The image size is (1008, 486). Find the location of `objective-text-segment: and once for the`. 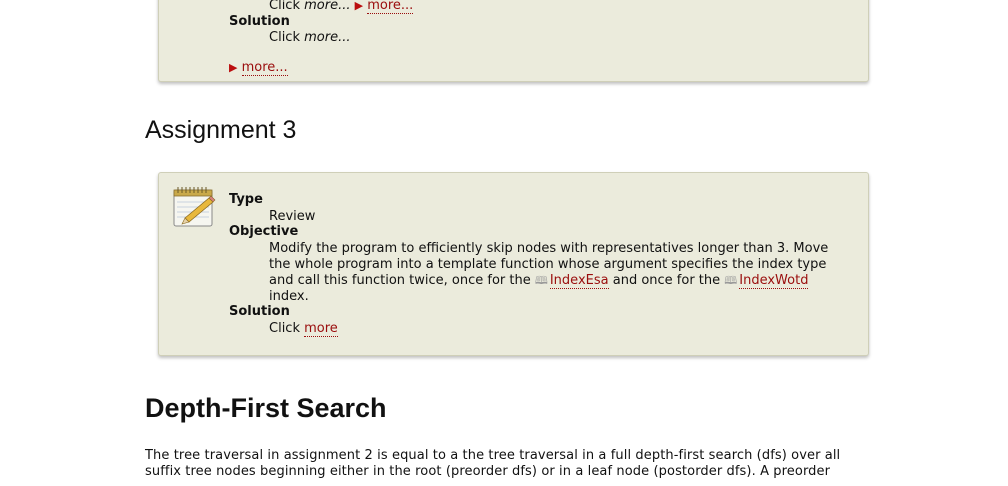

objective-text-segment: and once for the is located at coordinates (666, 280).